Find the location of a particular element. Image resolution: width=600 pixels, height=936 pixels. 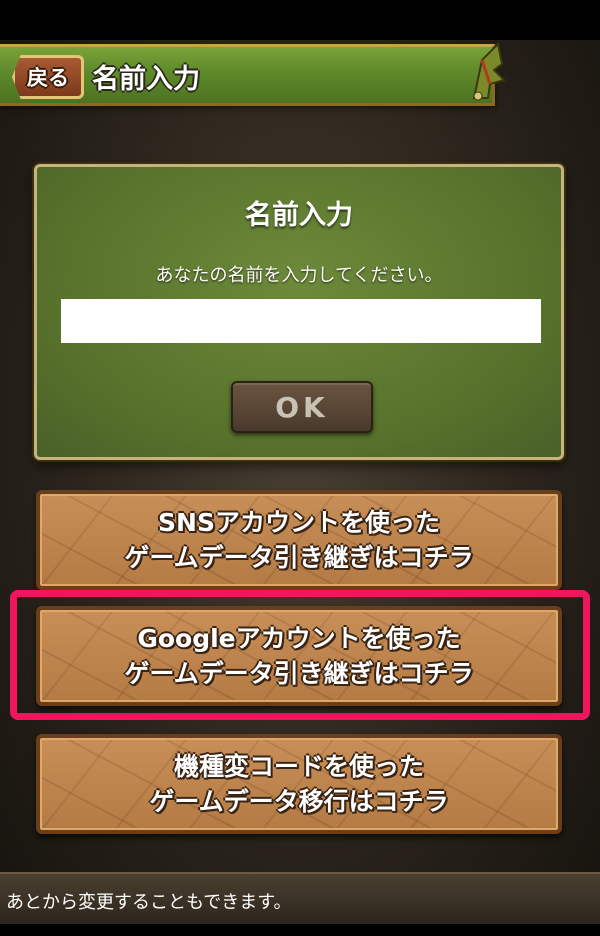

page-title: 名前入力 is located at coordinates (146, 79).